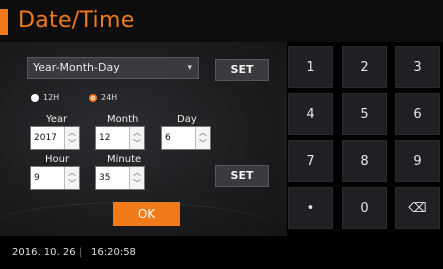 The image size is (443, 269). What do you see at coordinates (76, 20) in the screenshot?
I see `page-title: Date/Time` at bounding box center [76, 20].